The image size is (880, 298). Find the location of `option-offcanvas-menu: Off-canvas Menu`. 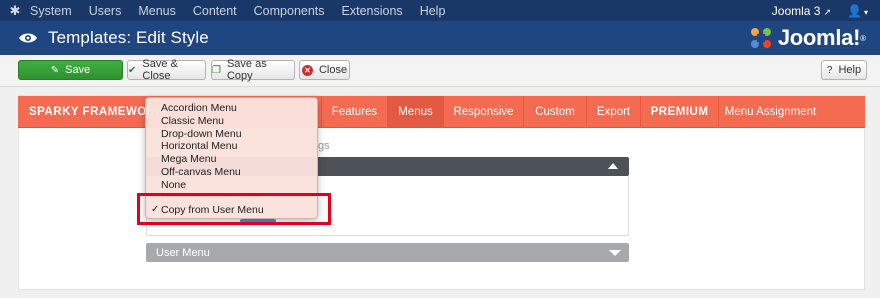

option-offcanvas-menu: Off-canvas Menu is located at coordinates (201, 172).